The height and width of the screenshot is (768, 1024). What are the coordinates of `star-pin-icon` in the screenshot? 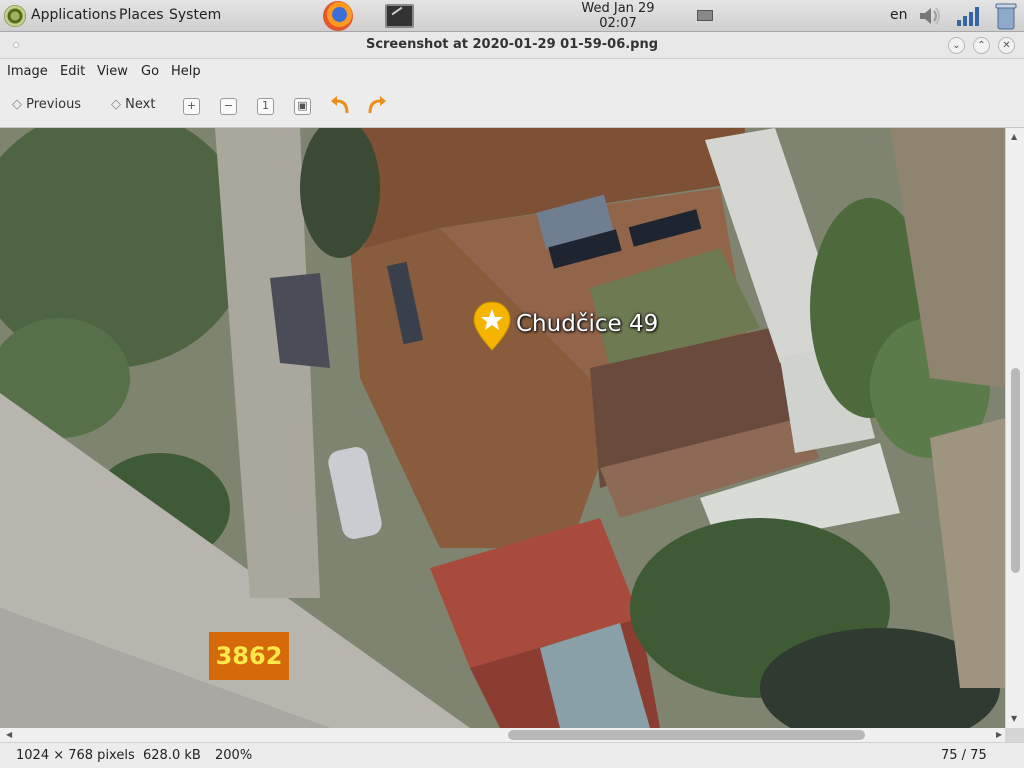 It's located at (492, 326).